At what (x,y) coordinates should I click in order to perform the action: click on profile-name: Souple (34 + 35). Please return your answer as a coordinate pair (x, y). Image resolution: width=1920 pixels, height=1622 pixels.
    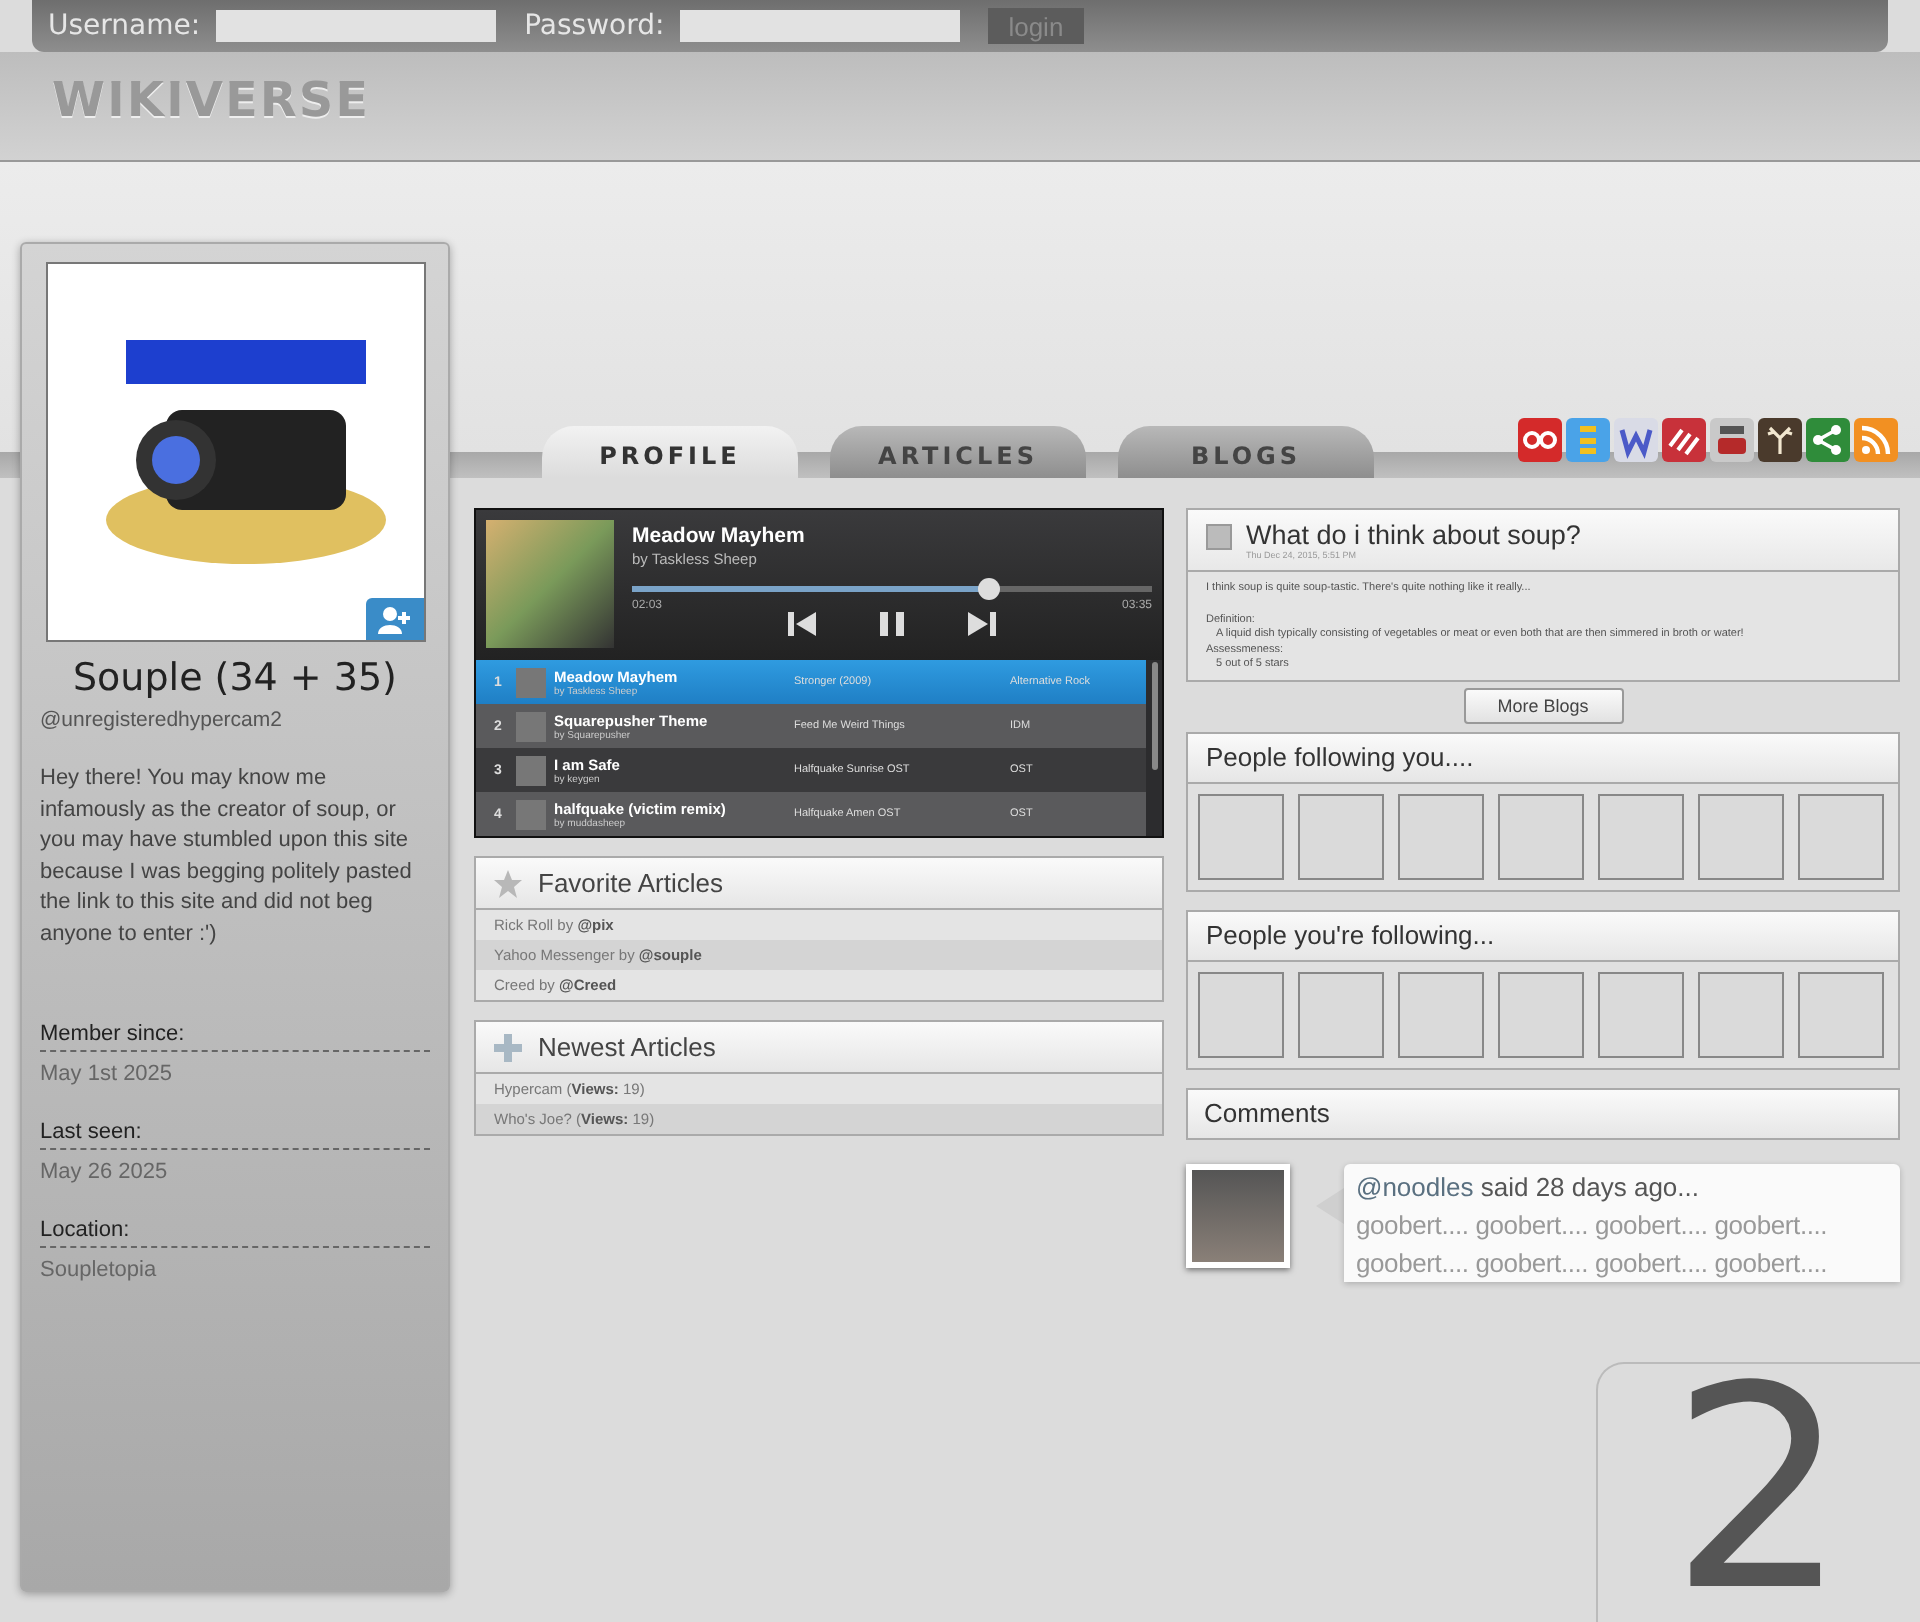
    Looking at the image, I should click on (235, 678).